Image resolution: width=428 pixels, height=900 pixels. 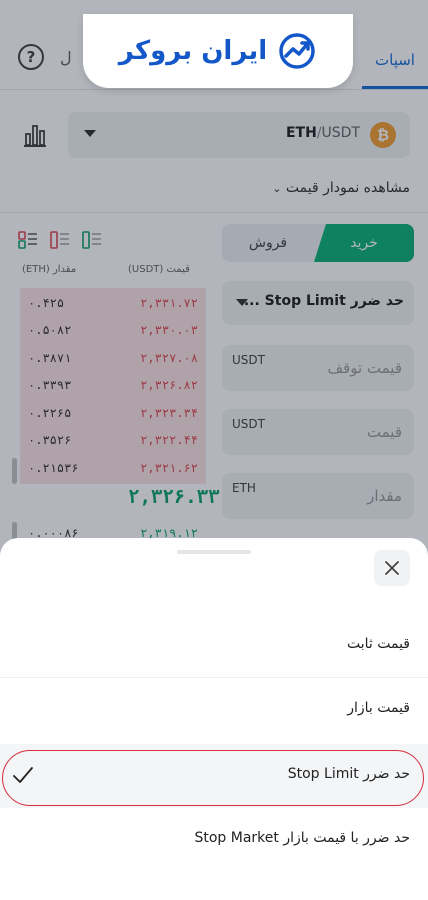 I want to click on logo-text: ایران بروکر, so click(x=193, y=51).